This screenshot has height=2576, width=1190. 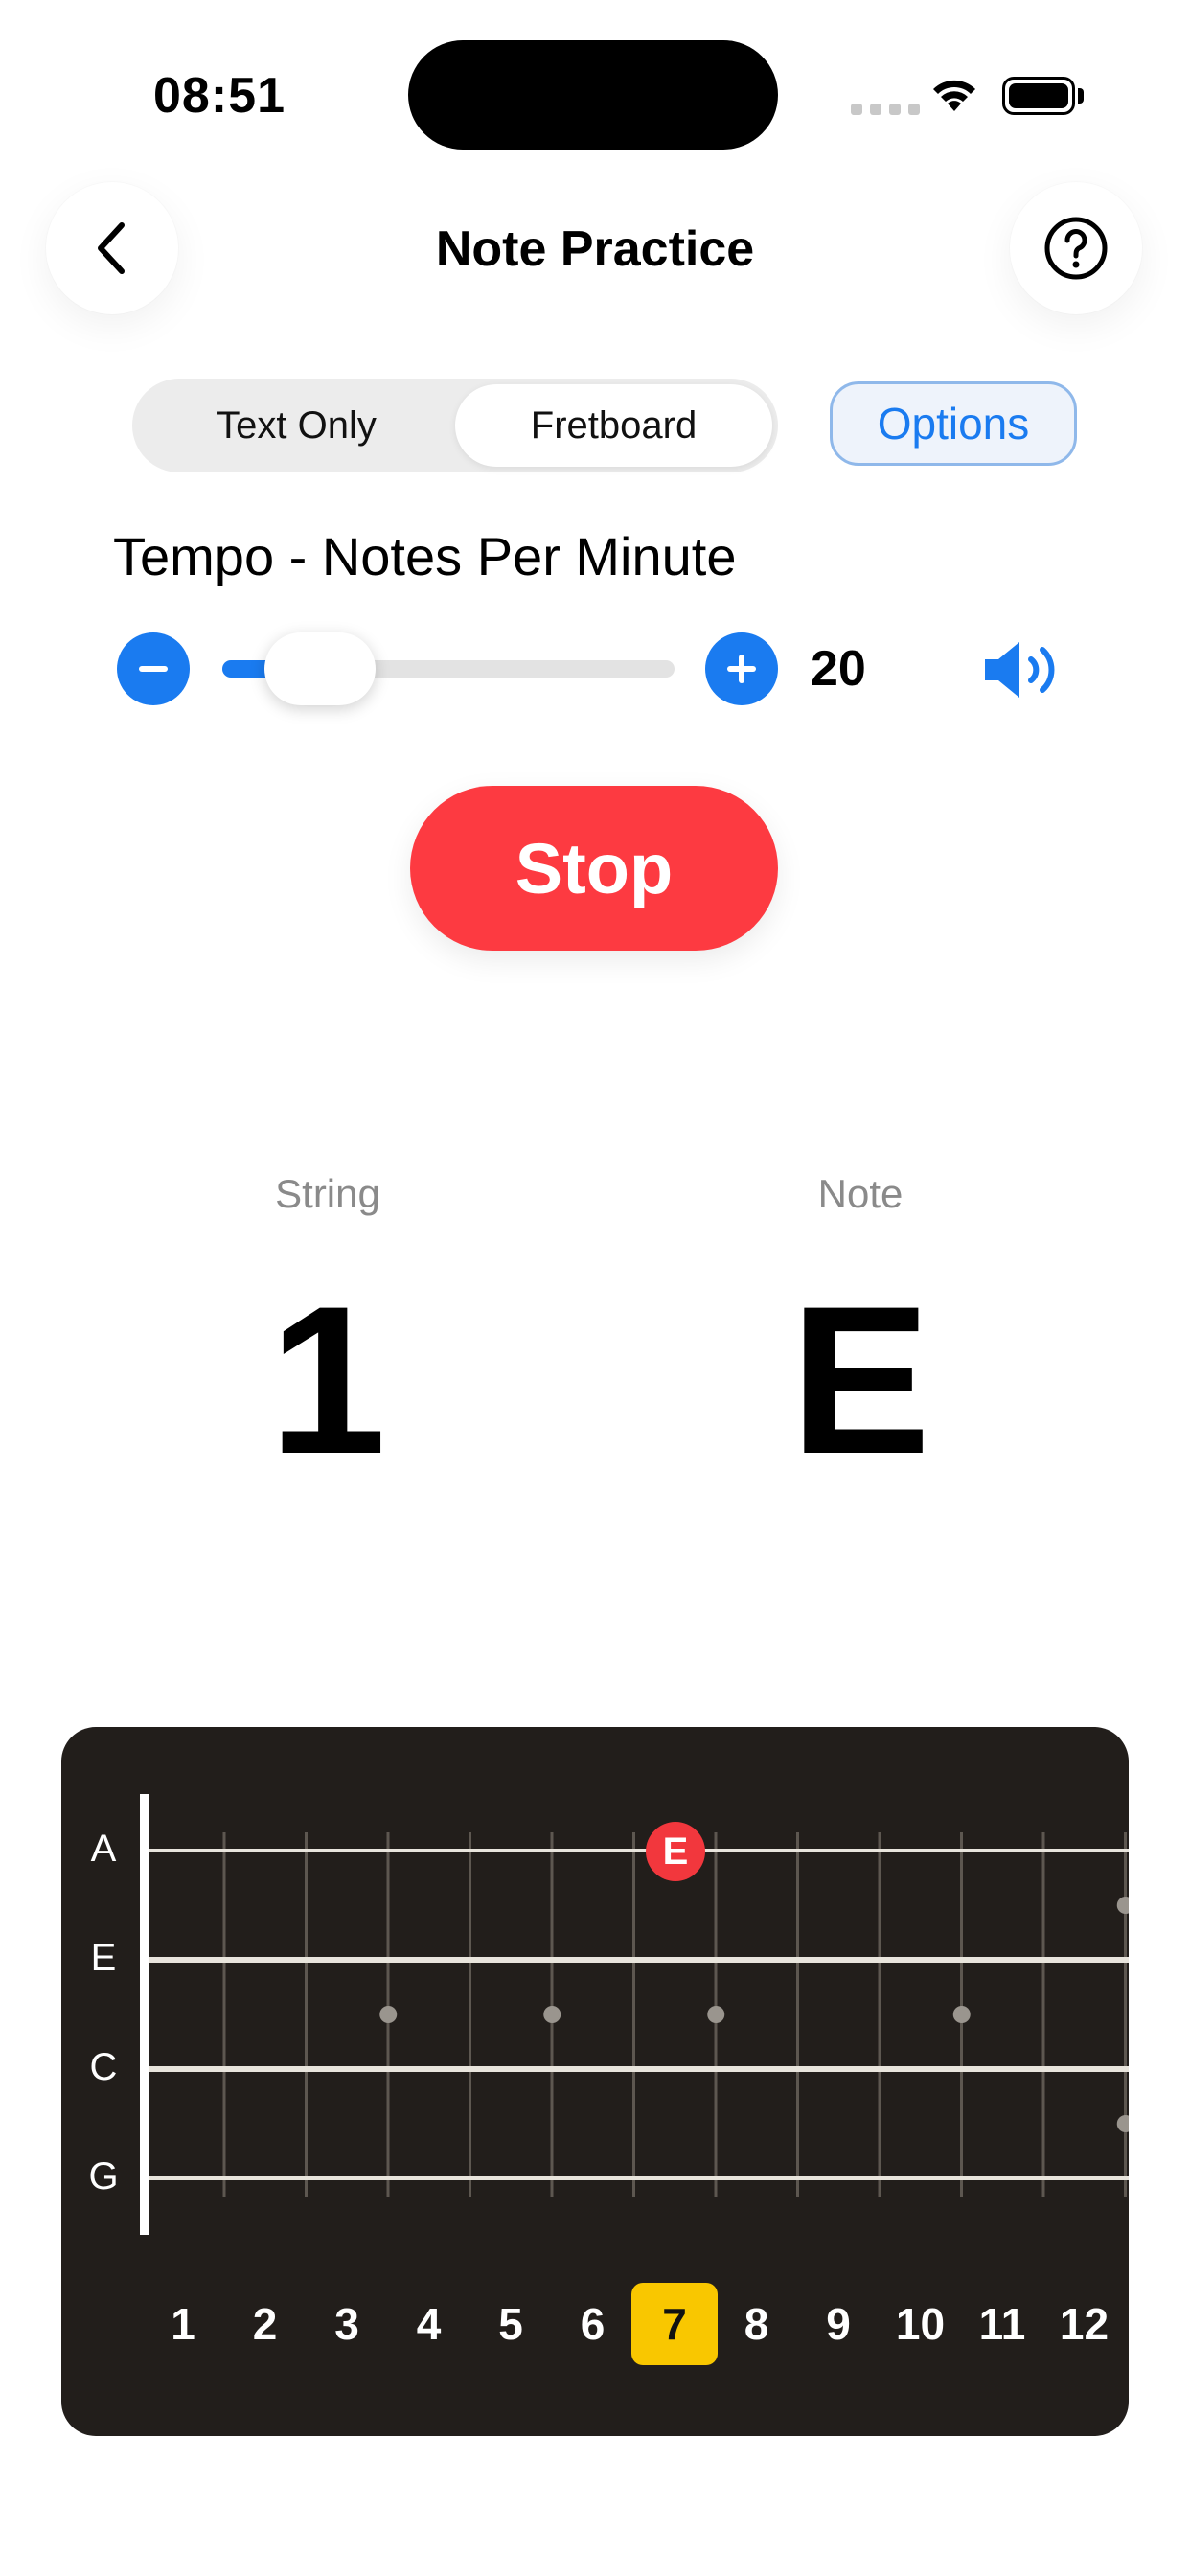 I want to click on cellular-signal-icon, so click(x=886, y=109).